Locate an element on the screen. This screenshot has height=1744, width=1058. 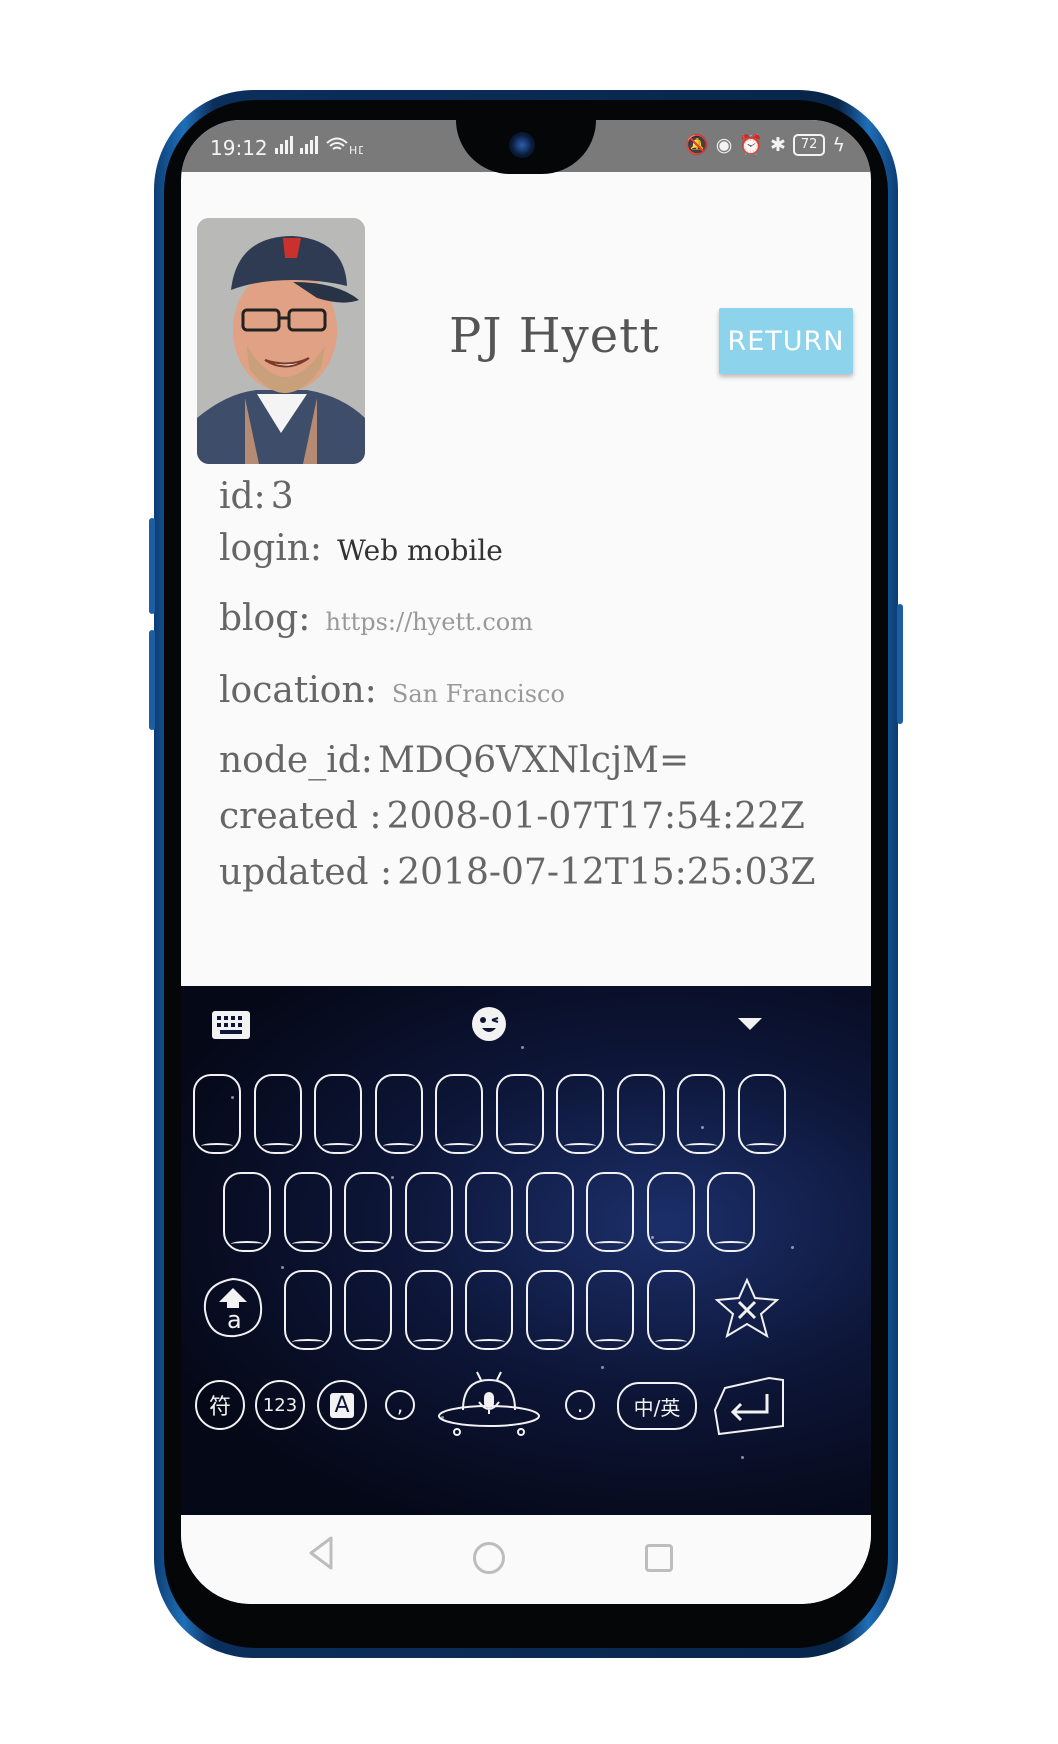
space-key is located at coordinates (489, 1405).